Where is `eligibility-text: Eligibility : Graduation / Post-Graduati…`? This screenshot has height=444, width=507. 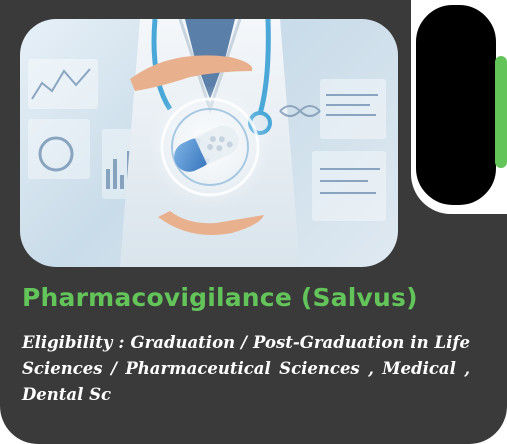
eligibility-text: Eligibility : Graduation / Post-Graduati… is located at coordinates (246, 368).